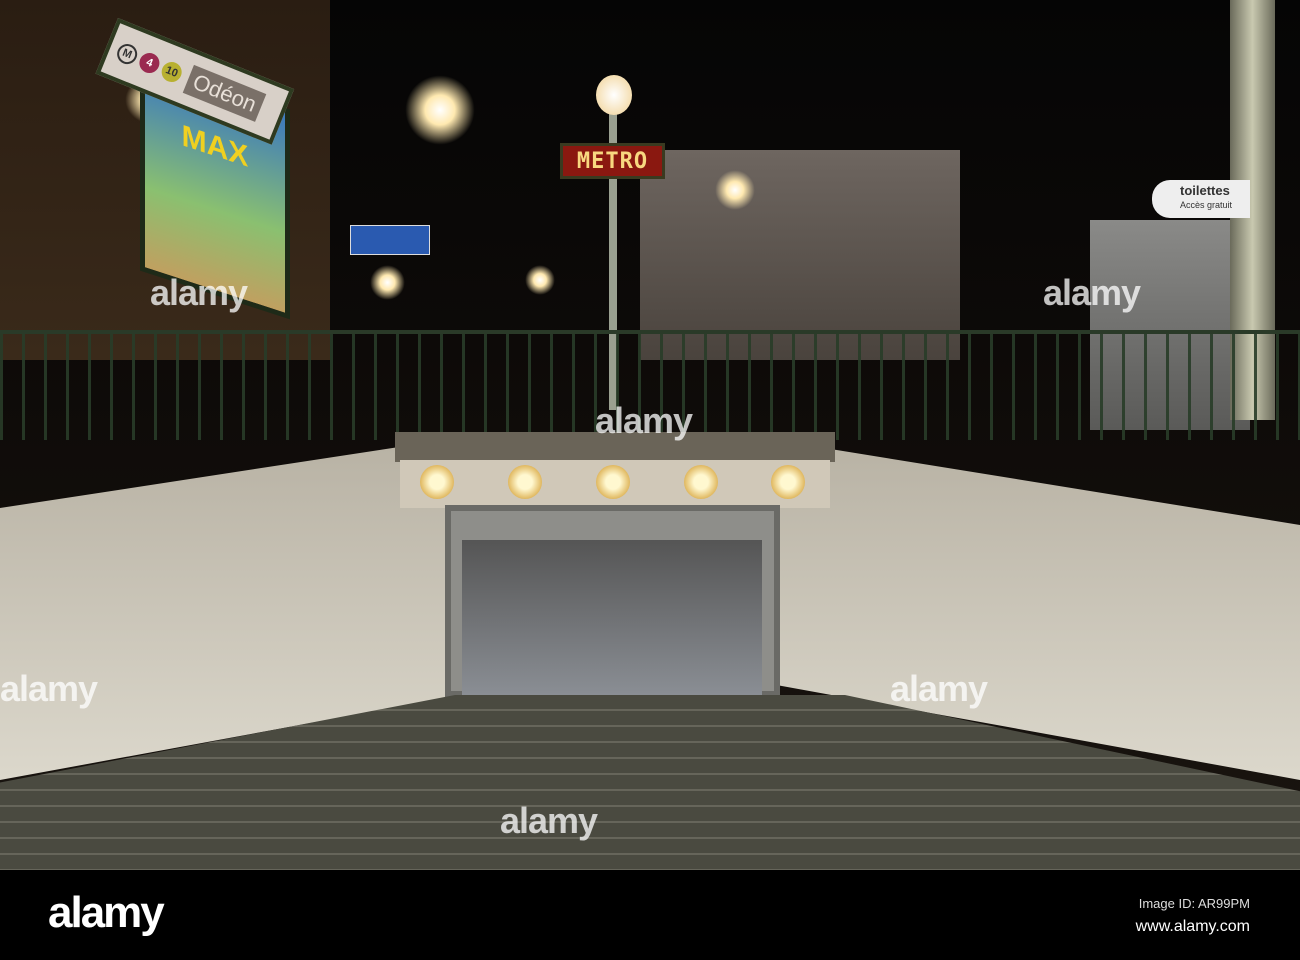  I want to click on station-corridor, so click(612, 617).